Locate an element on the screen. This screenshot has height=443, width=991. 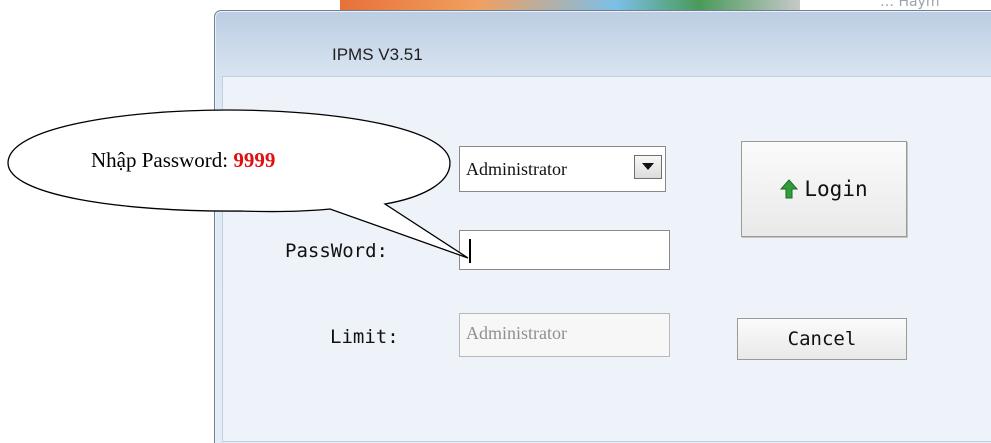
password-label: PassWord: is located at coordinates (336, 251).